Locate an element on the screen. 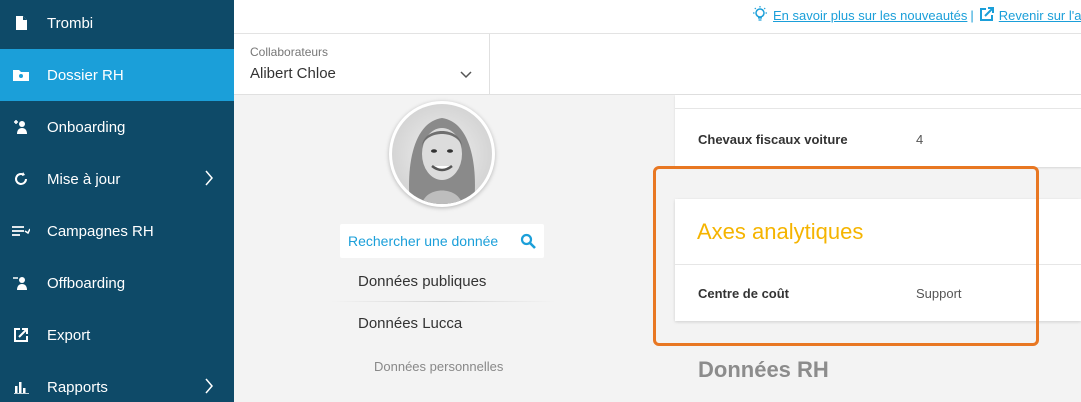 This screenshot has height=402, width=1081. avatar is located at coordinates (442, 154).